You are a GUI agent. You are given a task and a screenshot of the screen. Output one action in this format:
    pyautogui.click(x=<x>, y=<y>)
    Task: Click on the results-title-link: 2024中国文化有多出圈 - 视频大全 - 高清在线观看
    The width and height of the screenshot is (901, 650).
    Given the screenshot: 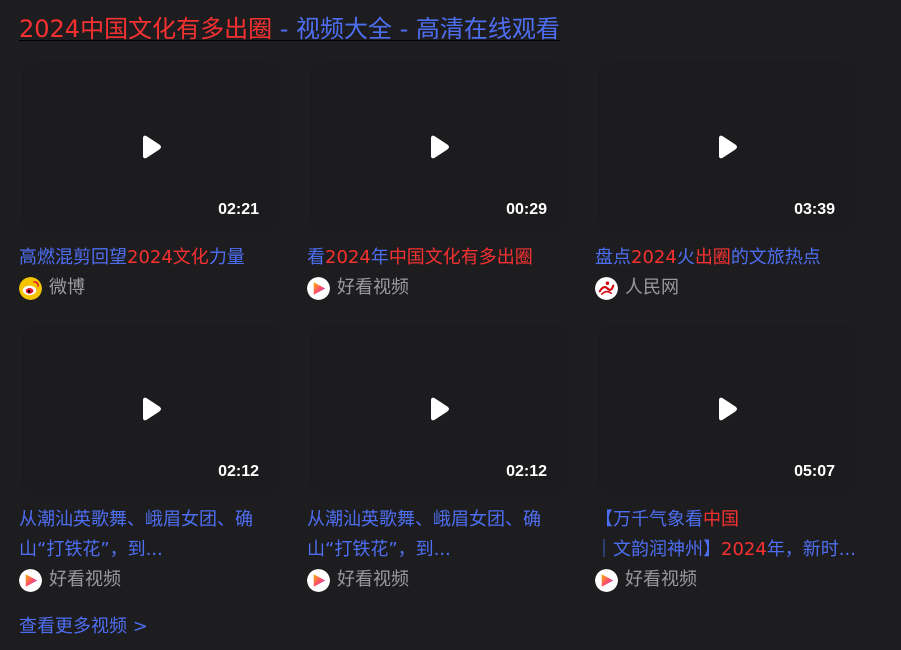 What is the action you would take?
    pyautogui.click(x=289, y=29)
    